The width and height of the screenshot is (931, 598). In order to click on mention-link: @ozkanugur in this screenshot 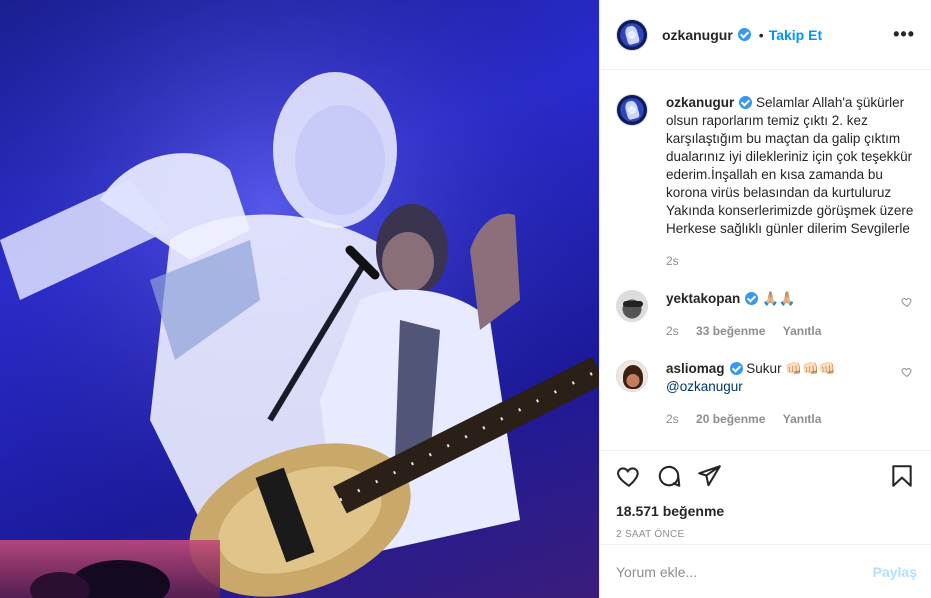, I will do `click(704, 386)`.